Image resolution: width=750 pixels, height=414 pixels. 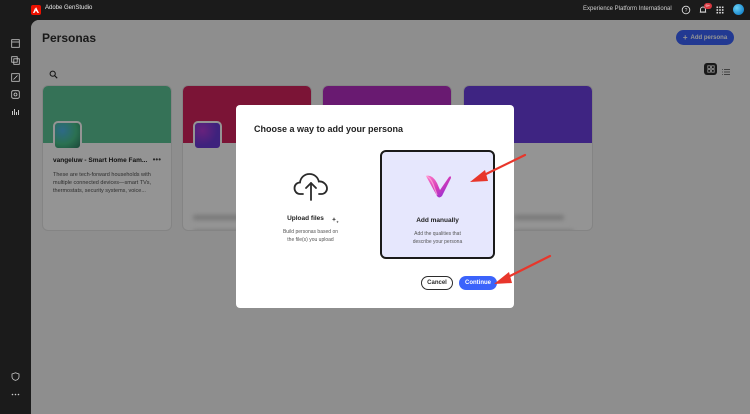 I want to click on add-manually-label: Add manually, so click(x=437, y=220).